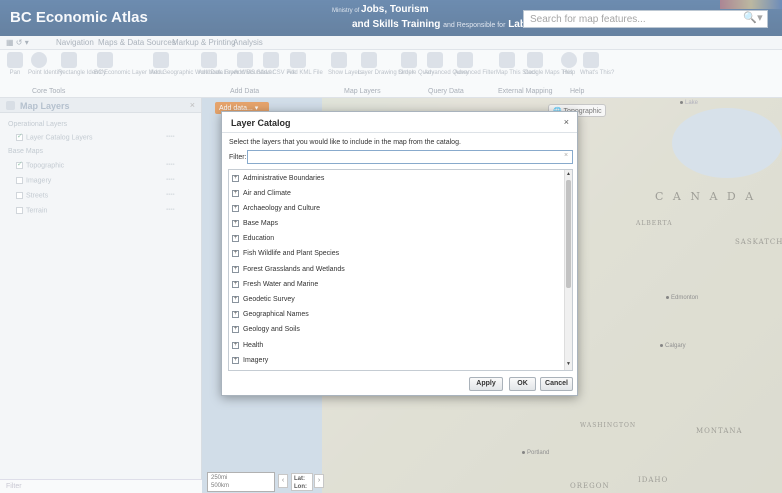  What do you see at coordinates (267, 193) in the screenshot?
I see `catalog-item-label: Air and Climate` at bounding box center [267, 193].